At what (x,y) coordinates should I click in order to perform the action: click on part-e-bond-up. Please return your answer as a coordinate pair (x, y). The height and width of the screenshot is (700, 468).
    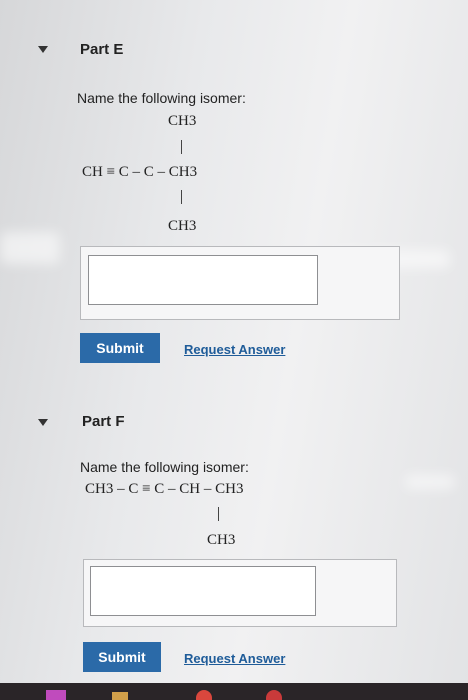
    Looking at the image, I should click on (181, 147).